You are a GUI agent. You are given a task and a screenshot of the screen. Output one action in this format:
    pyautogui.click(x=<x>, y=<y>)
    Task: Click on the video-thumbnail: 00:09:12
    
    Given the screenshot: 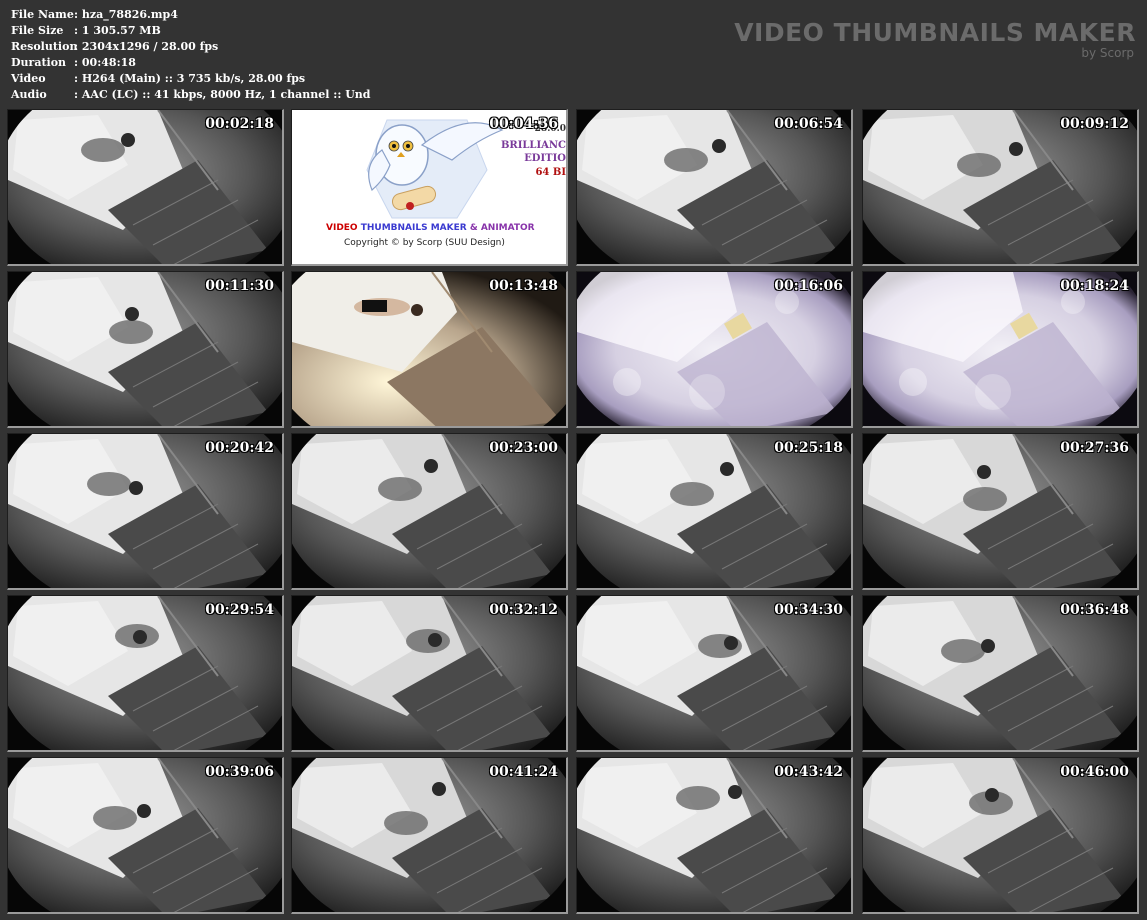 What is the action you would take?
    pyautogui.click(x=1000, y=187)
    